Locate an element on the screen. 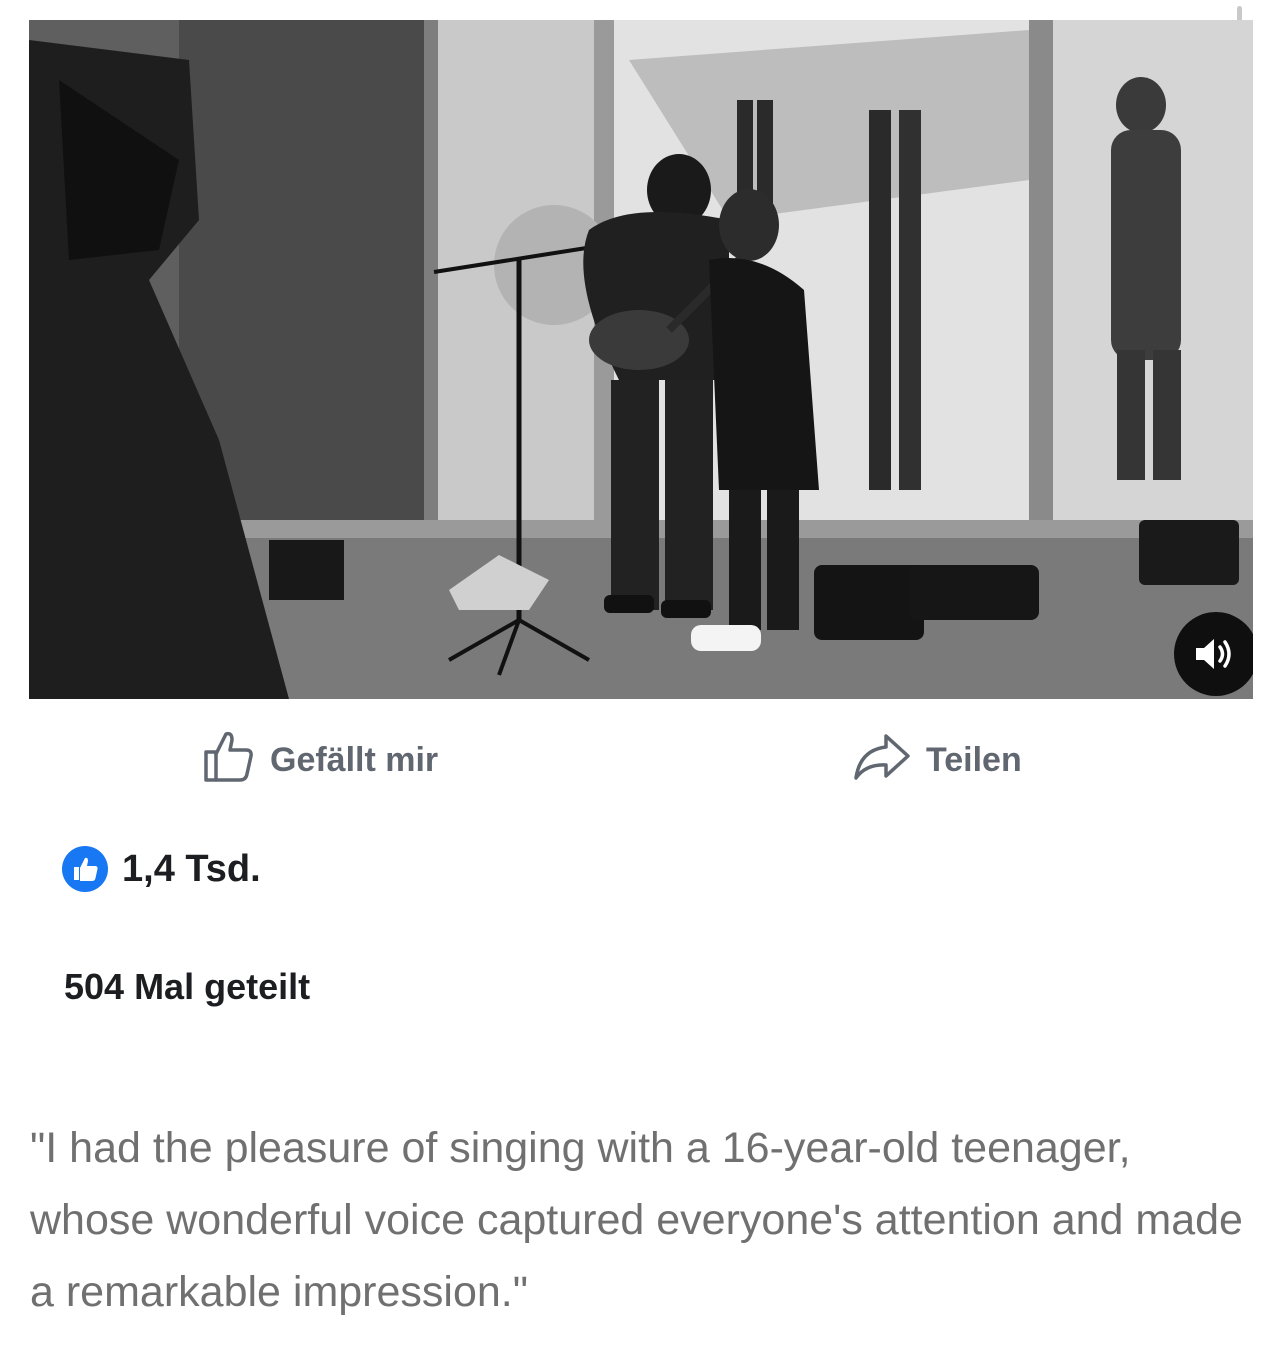 Image resolution: width=1282 pixels, height=1346 pixels. reaction-count: 1,4 Tsd. is located at coordinates (161, 869).